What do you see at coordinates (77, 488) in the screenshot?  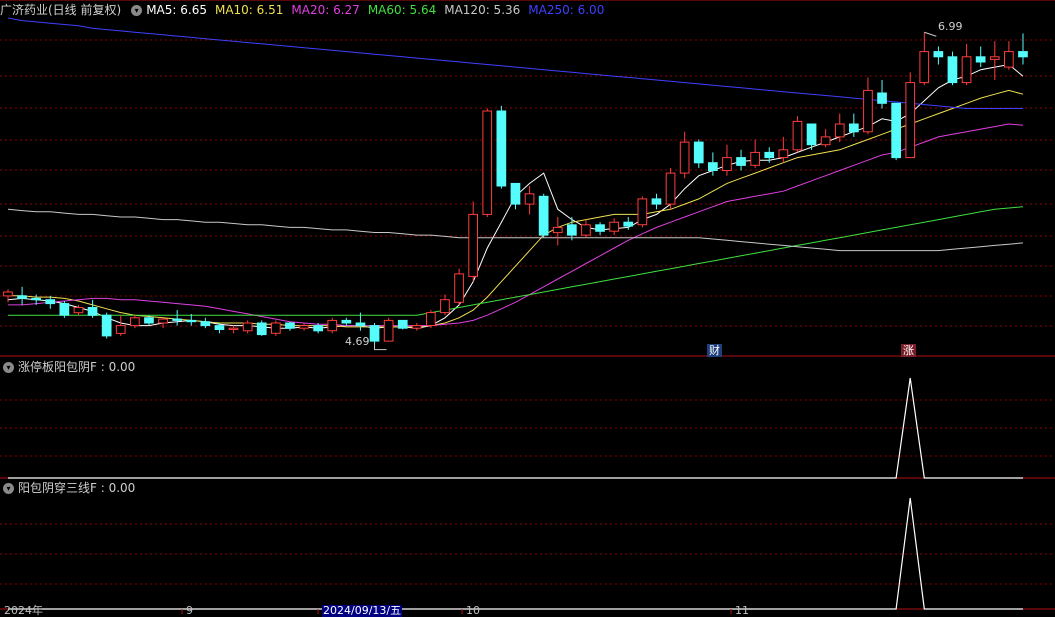 I see `panel3-title: 阳包阴穿三线F : 0.00` at bounding box center [77, 488].